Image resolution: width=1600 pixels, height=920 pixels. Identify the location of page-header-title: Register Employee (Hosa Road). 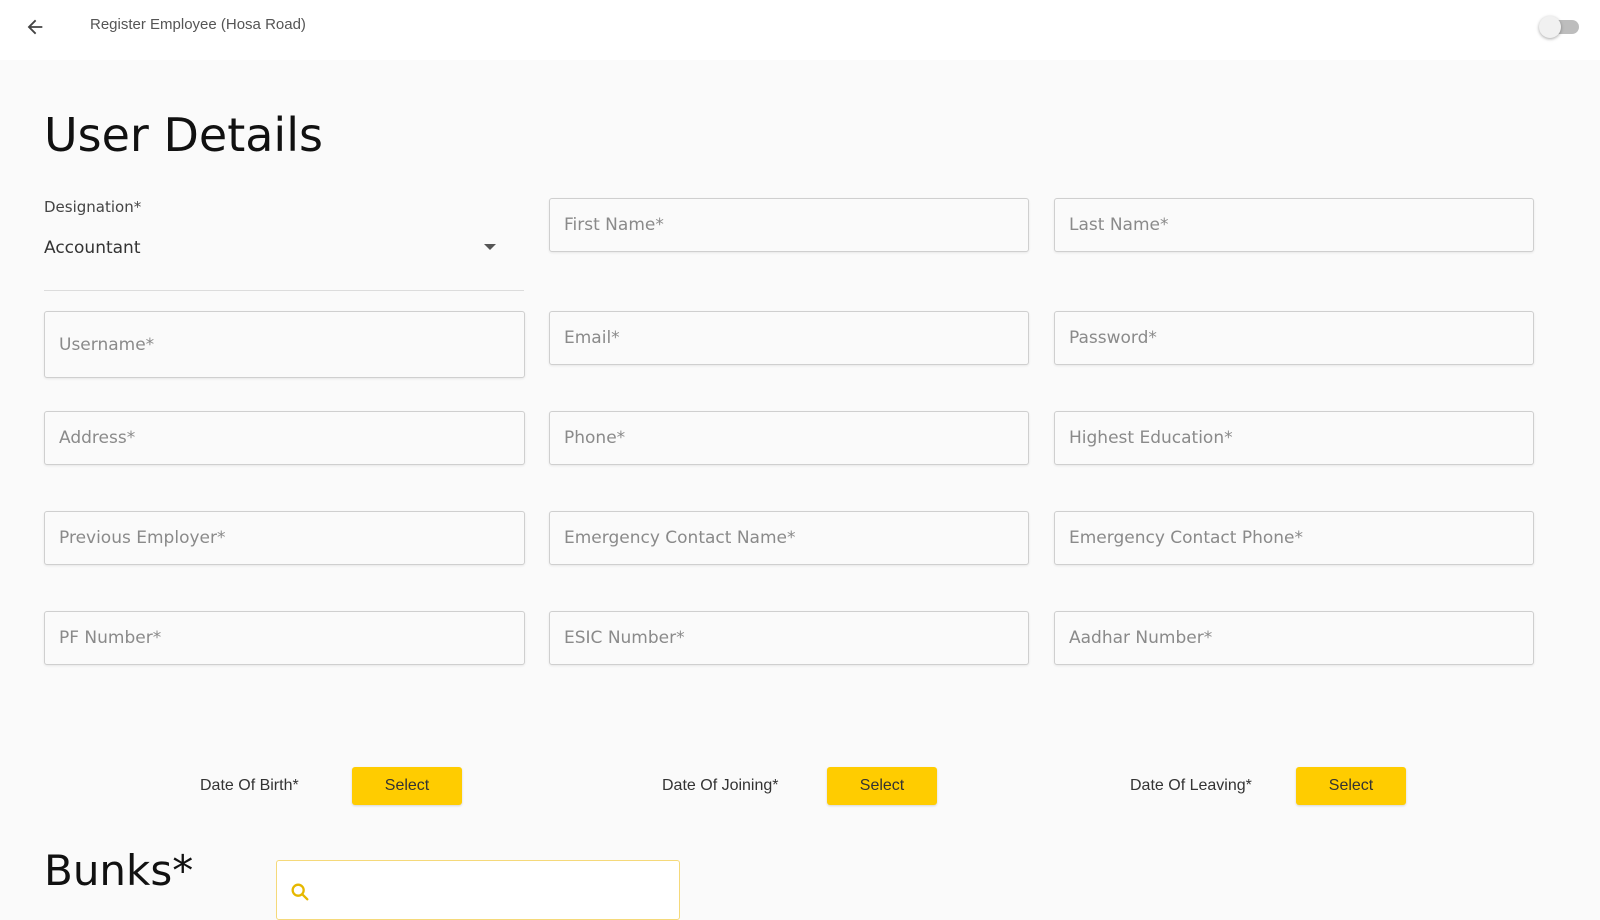
(198, 24).